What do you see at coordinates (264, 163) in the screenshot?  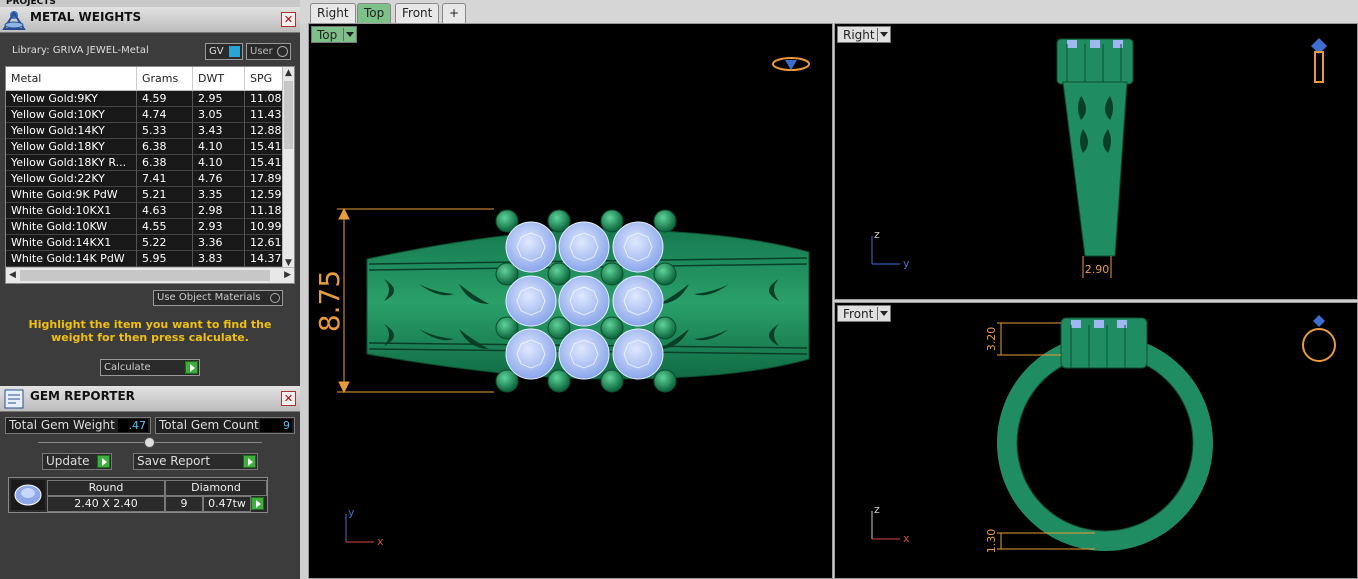 I see `spg-value: 15.41` at bounding box center [264, 163].